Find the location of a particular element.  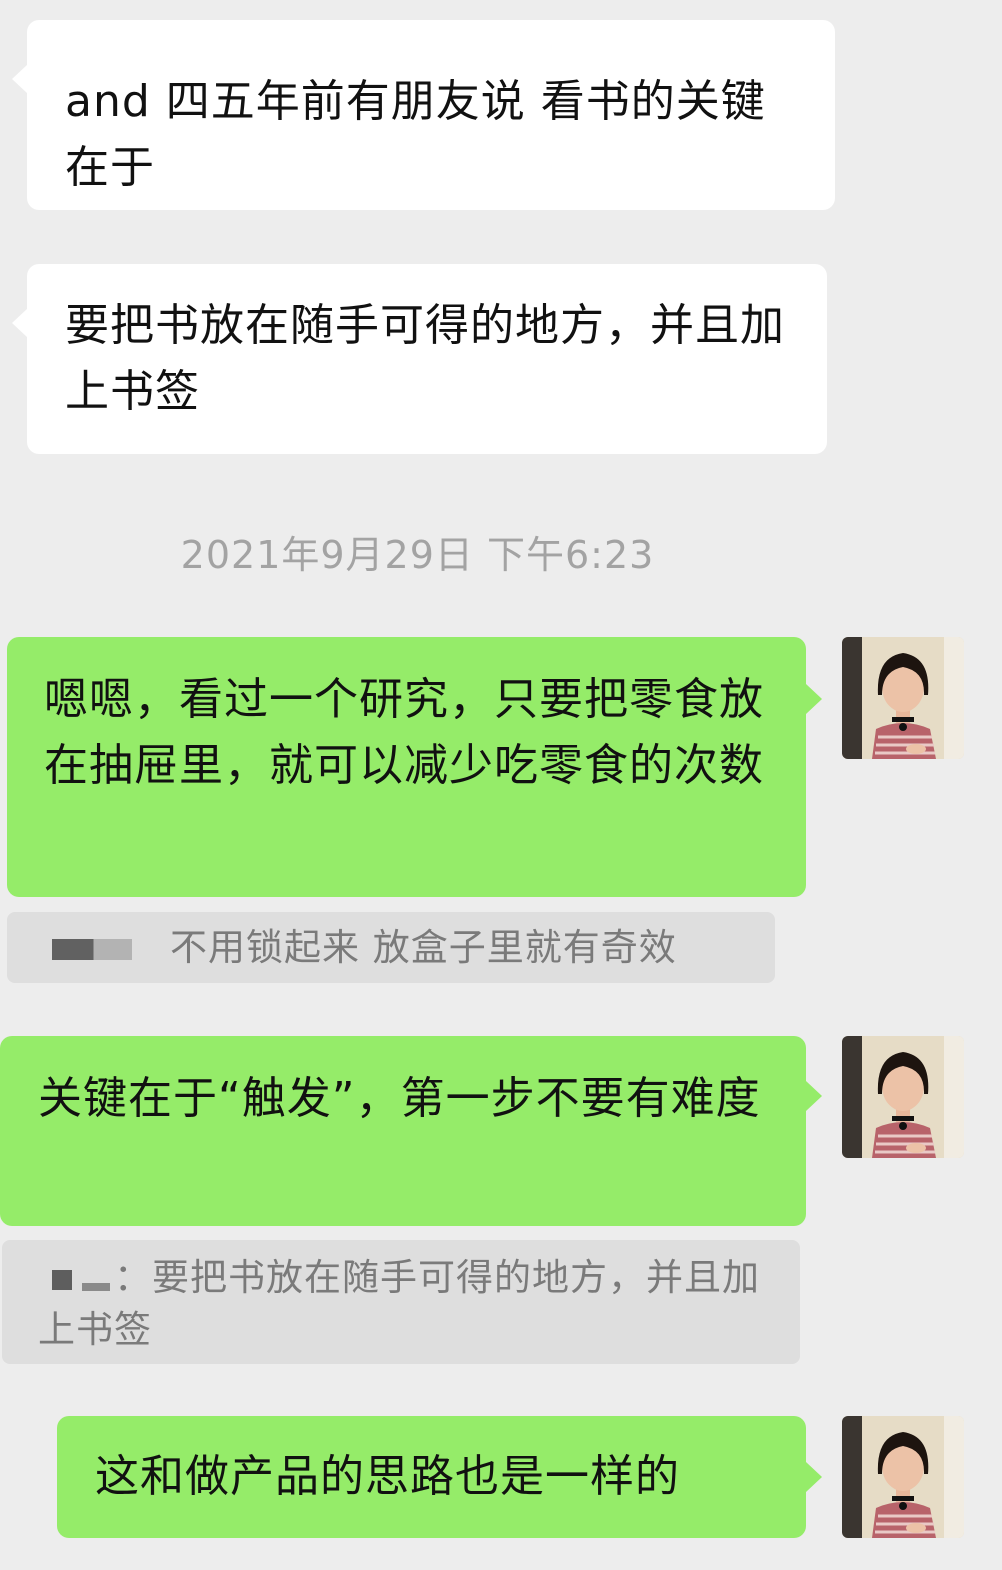

message-bubble: and 四五年前有朋友说 看书的关键在于 is located at coordinates (431, 115).